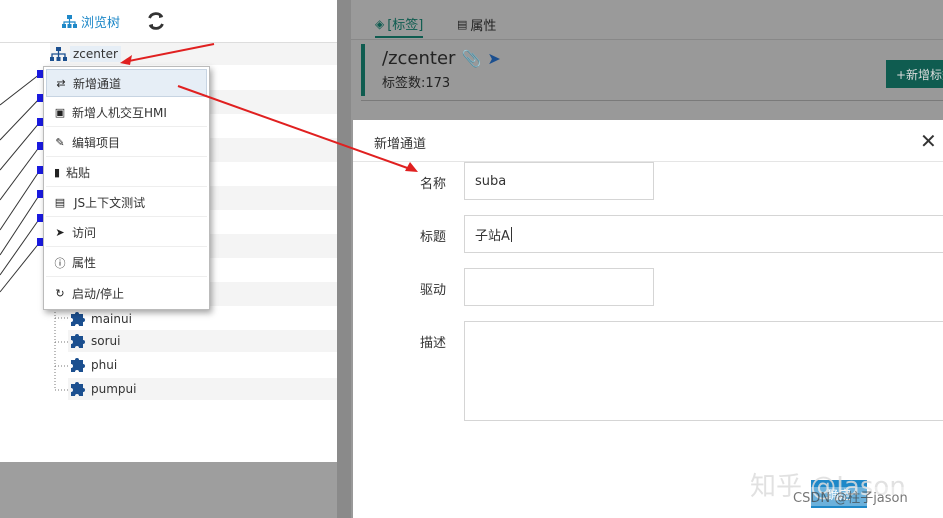  I want to click on menu-item-start-stop: ↻ 启动/停止, so click(126, 293).